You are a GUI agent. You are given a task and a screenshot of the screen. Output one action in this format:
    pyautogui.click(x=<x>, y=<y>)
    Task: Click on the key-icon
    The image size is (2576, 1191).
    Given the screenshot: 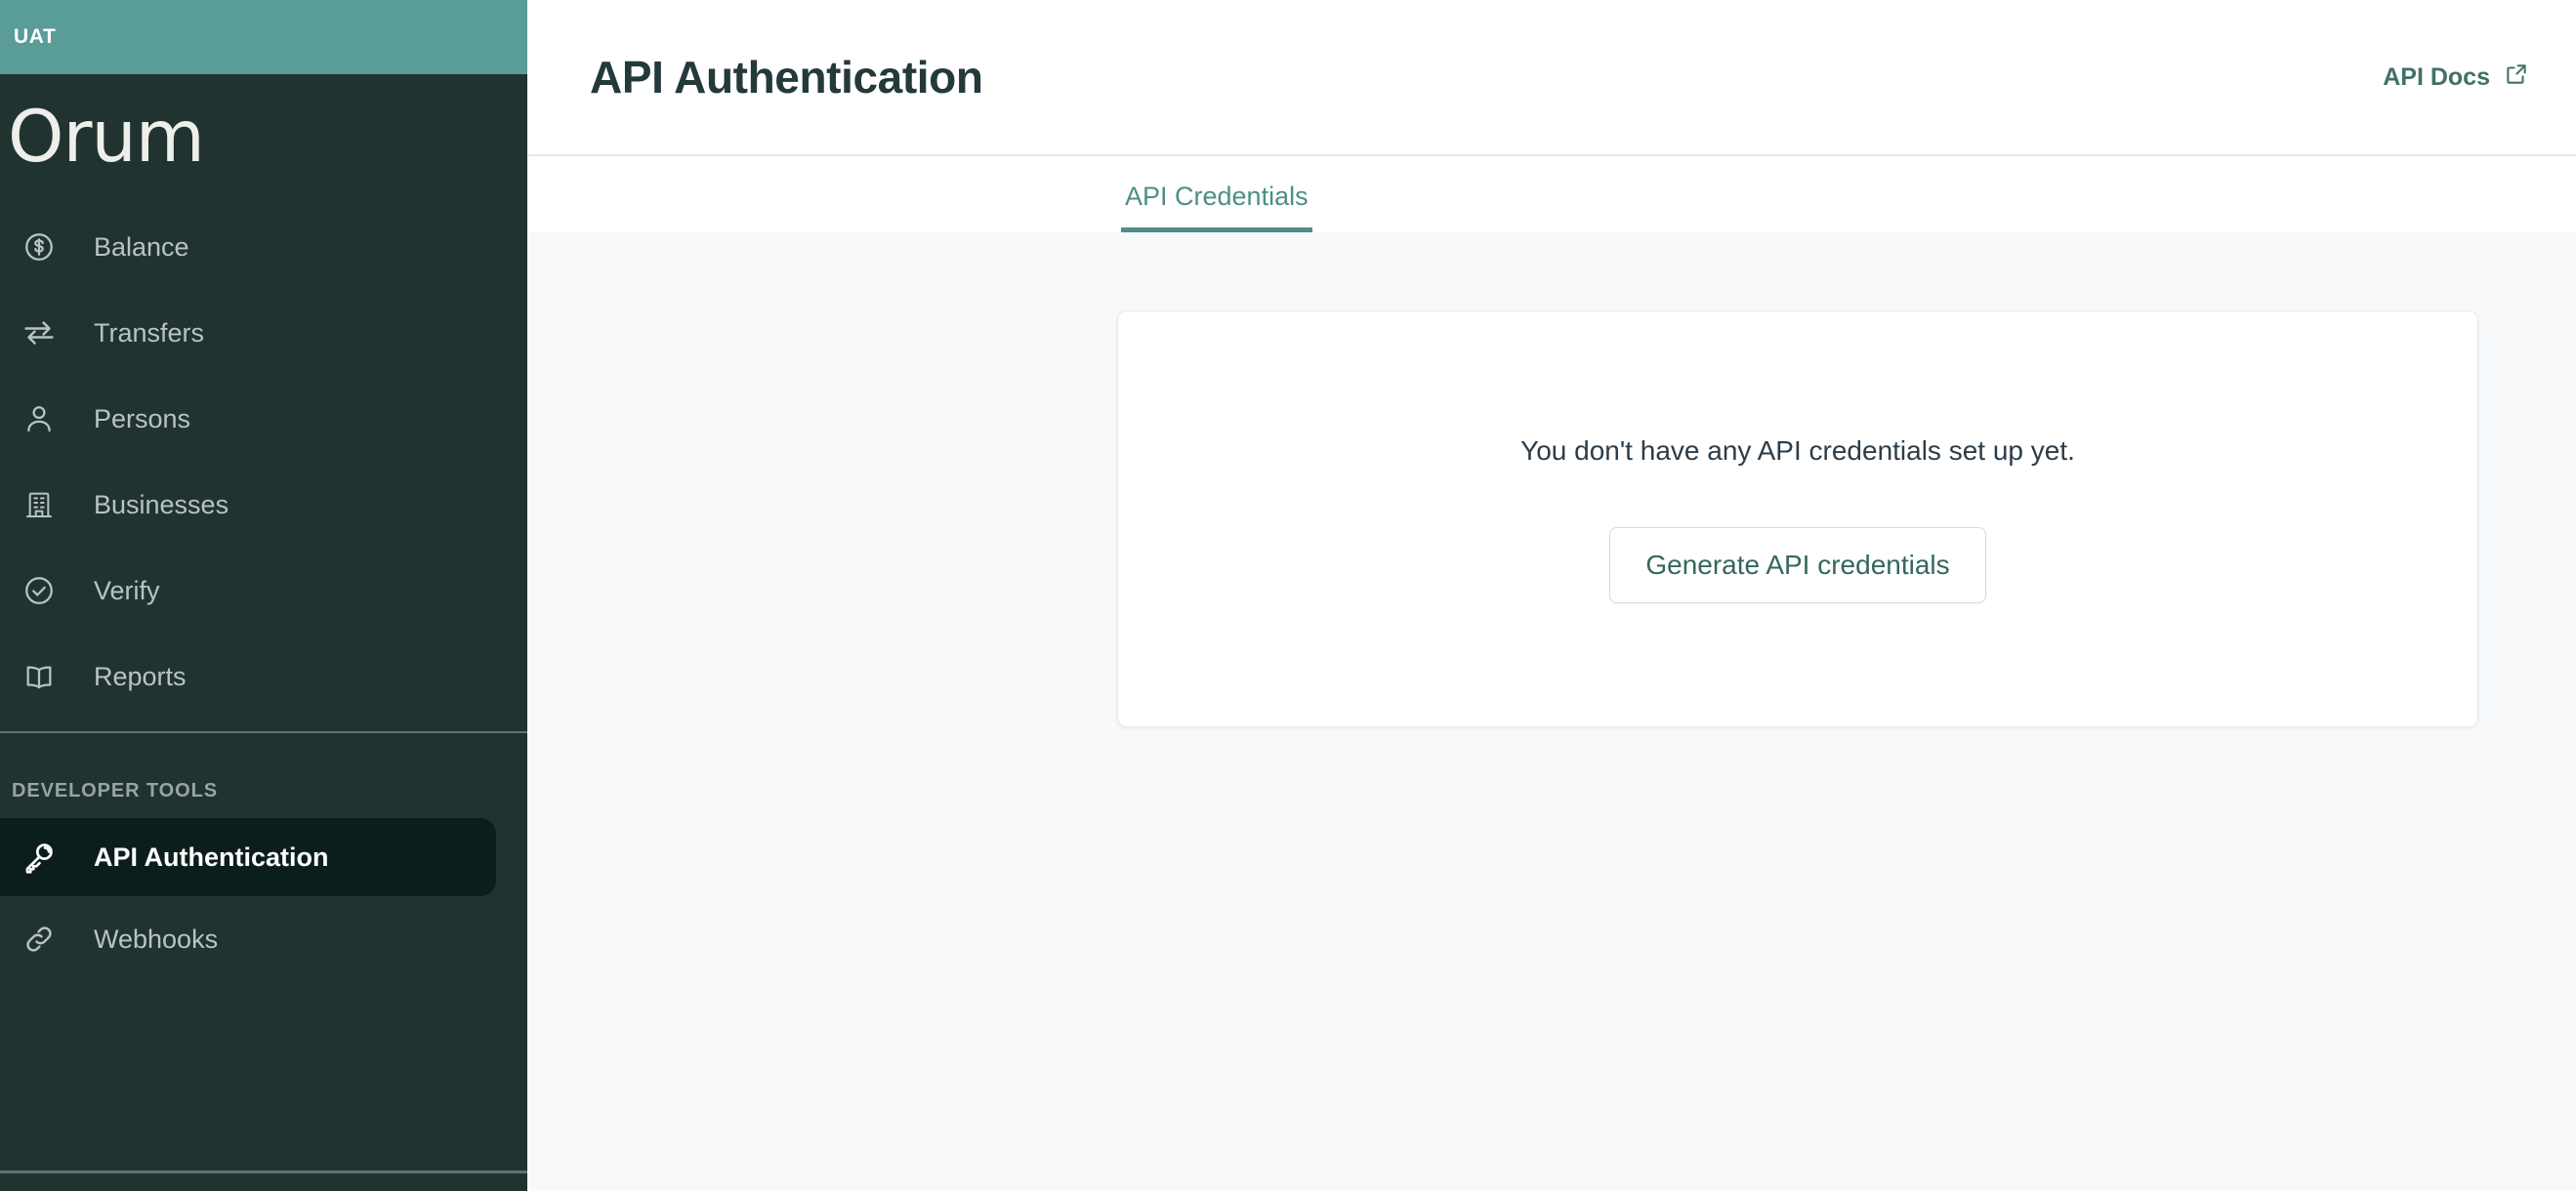 What is the action you would take?
    pyautogui.click(x=39, y=857)
    